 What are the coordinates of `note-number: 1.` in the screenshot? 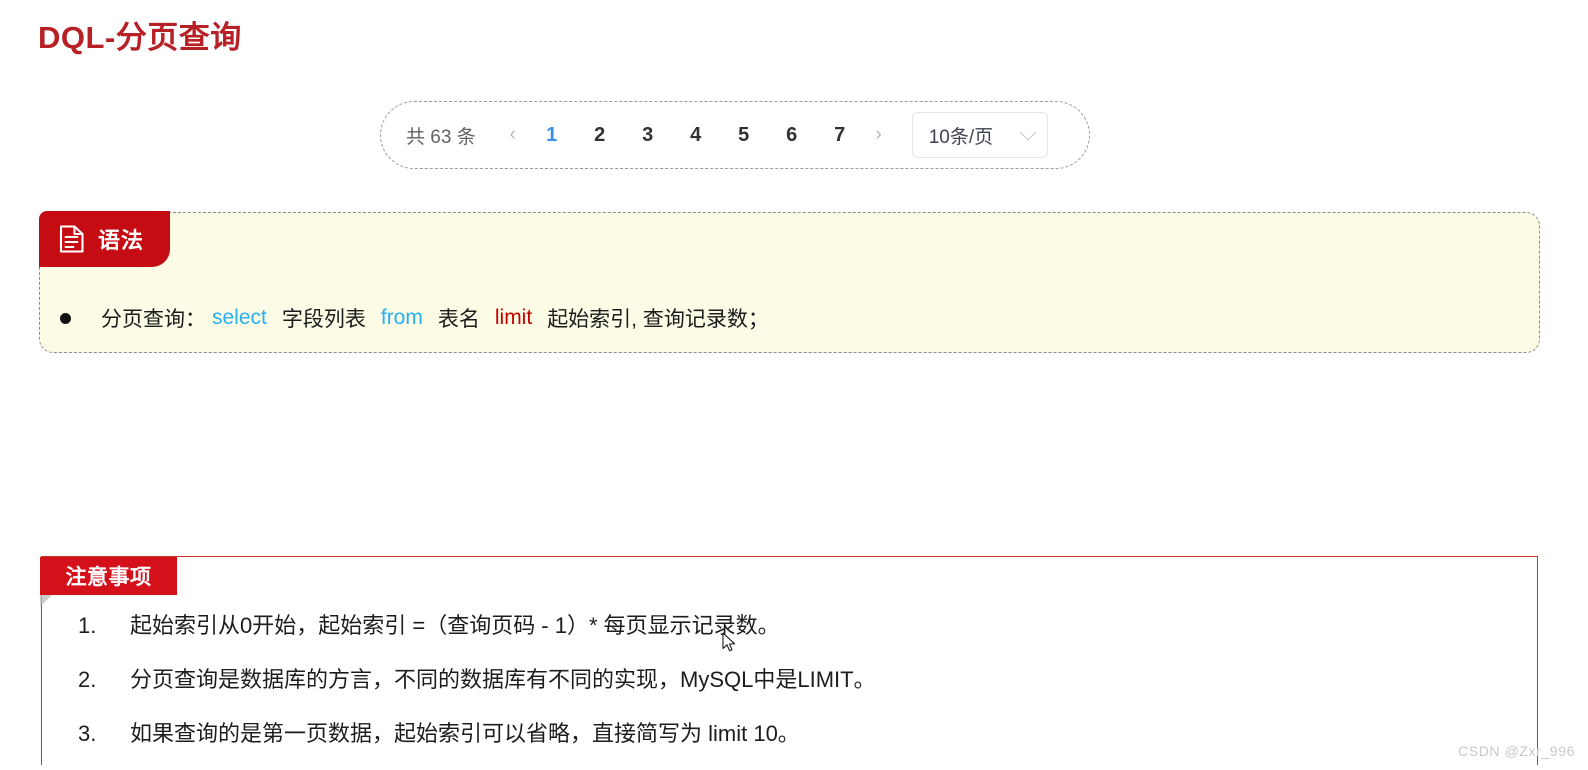 It's located at (87, 625).